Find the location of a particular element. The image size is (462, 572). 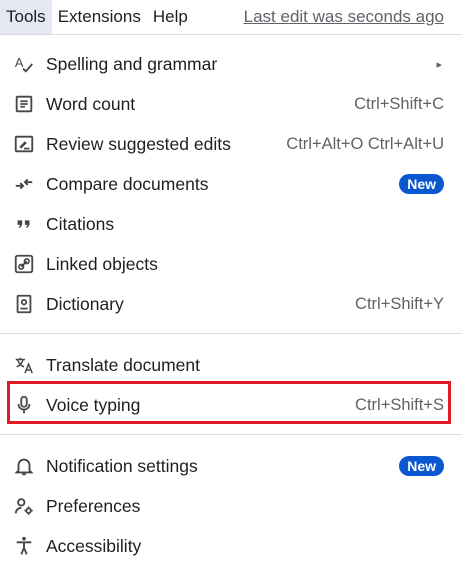

submenu-arrow-icon: ▸ is located at coordinates (439, 64).